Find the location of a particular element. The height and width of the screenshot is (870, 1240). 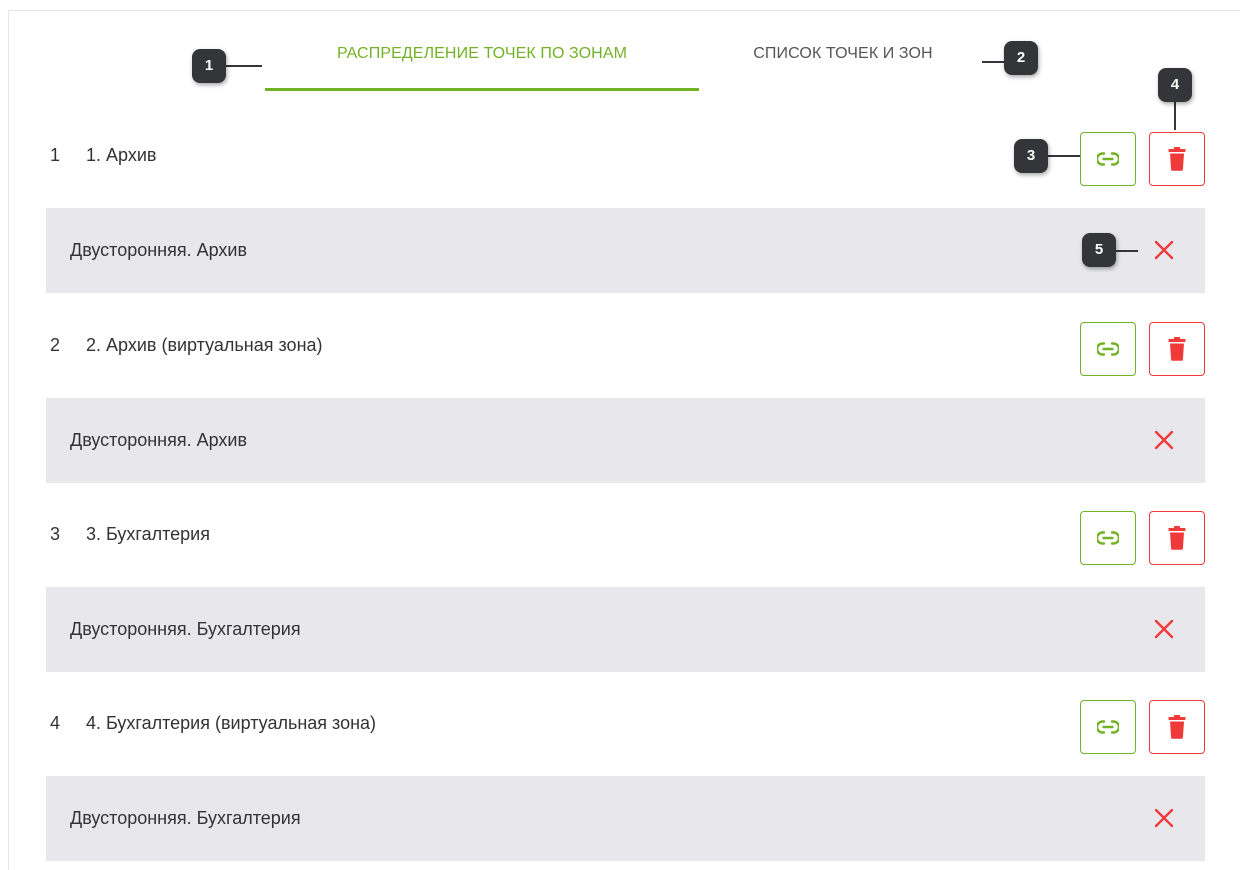

callout-badge-1: 1 is located at coordinates (209, 66).